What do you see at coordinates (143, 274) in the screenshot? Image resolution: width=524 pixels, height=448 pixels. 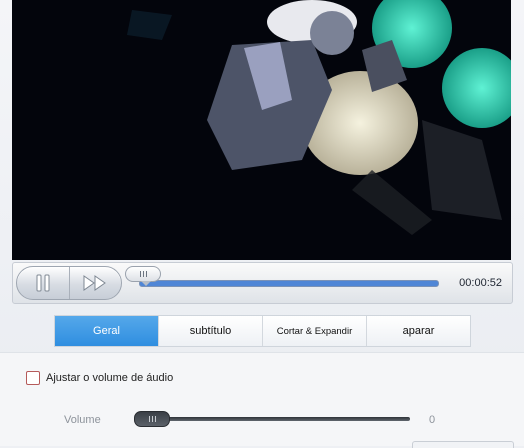 I see `seek-handle` at bounding box center [143, 274].